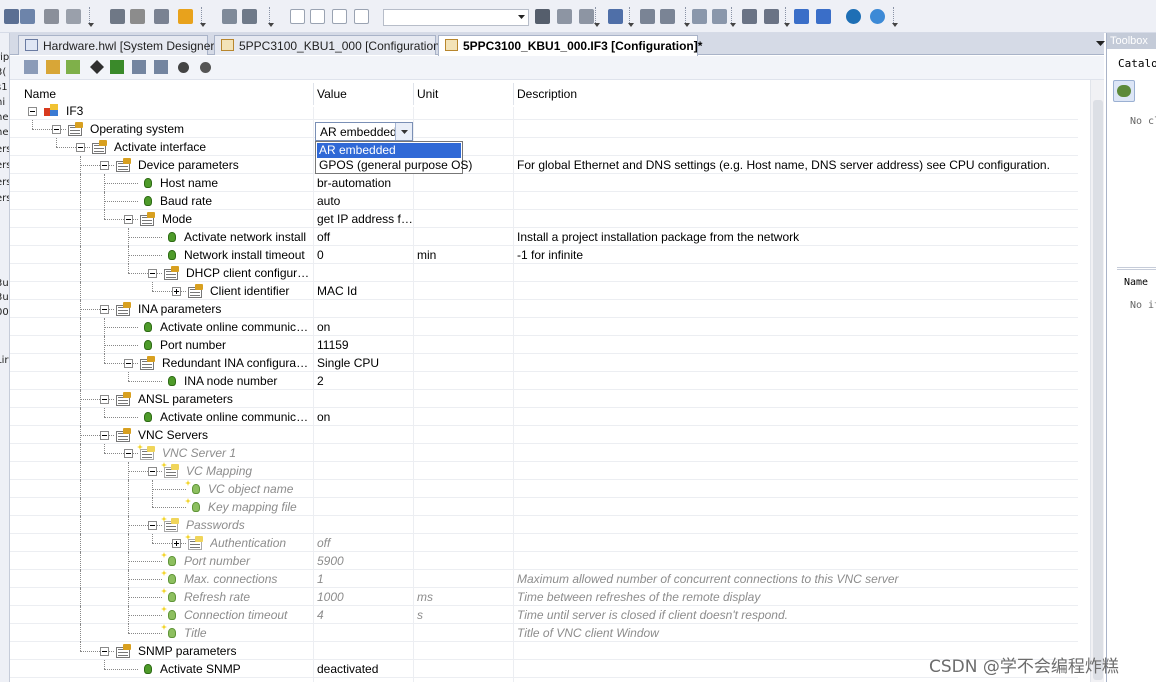 The width and height of the screenshot is (1156, 682). Describe the element at coordinates (365, 579) in the screenshot. I see `parameter-value: 1` at that location.